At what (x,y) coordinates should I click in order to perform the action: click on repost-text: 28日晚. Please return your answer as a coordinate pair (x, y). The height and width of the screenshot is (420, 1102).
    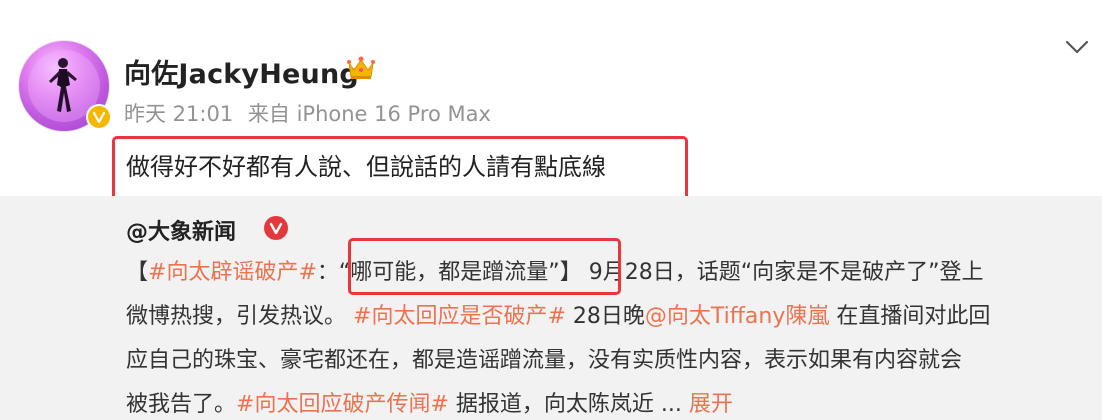
    Looking at the image, I should click on (608, 316).